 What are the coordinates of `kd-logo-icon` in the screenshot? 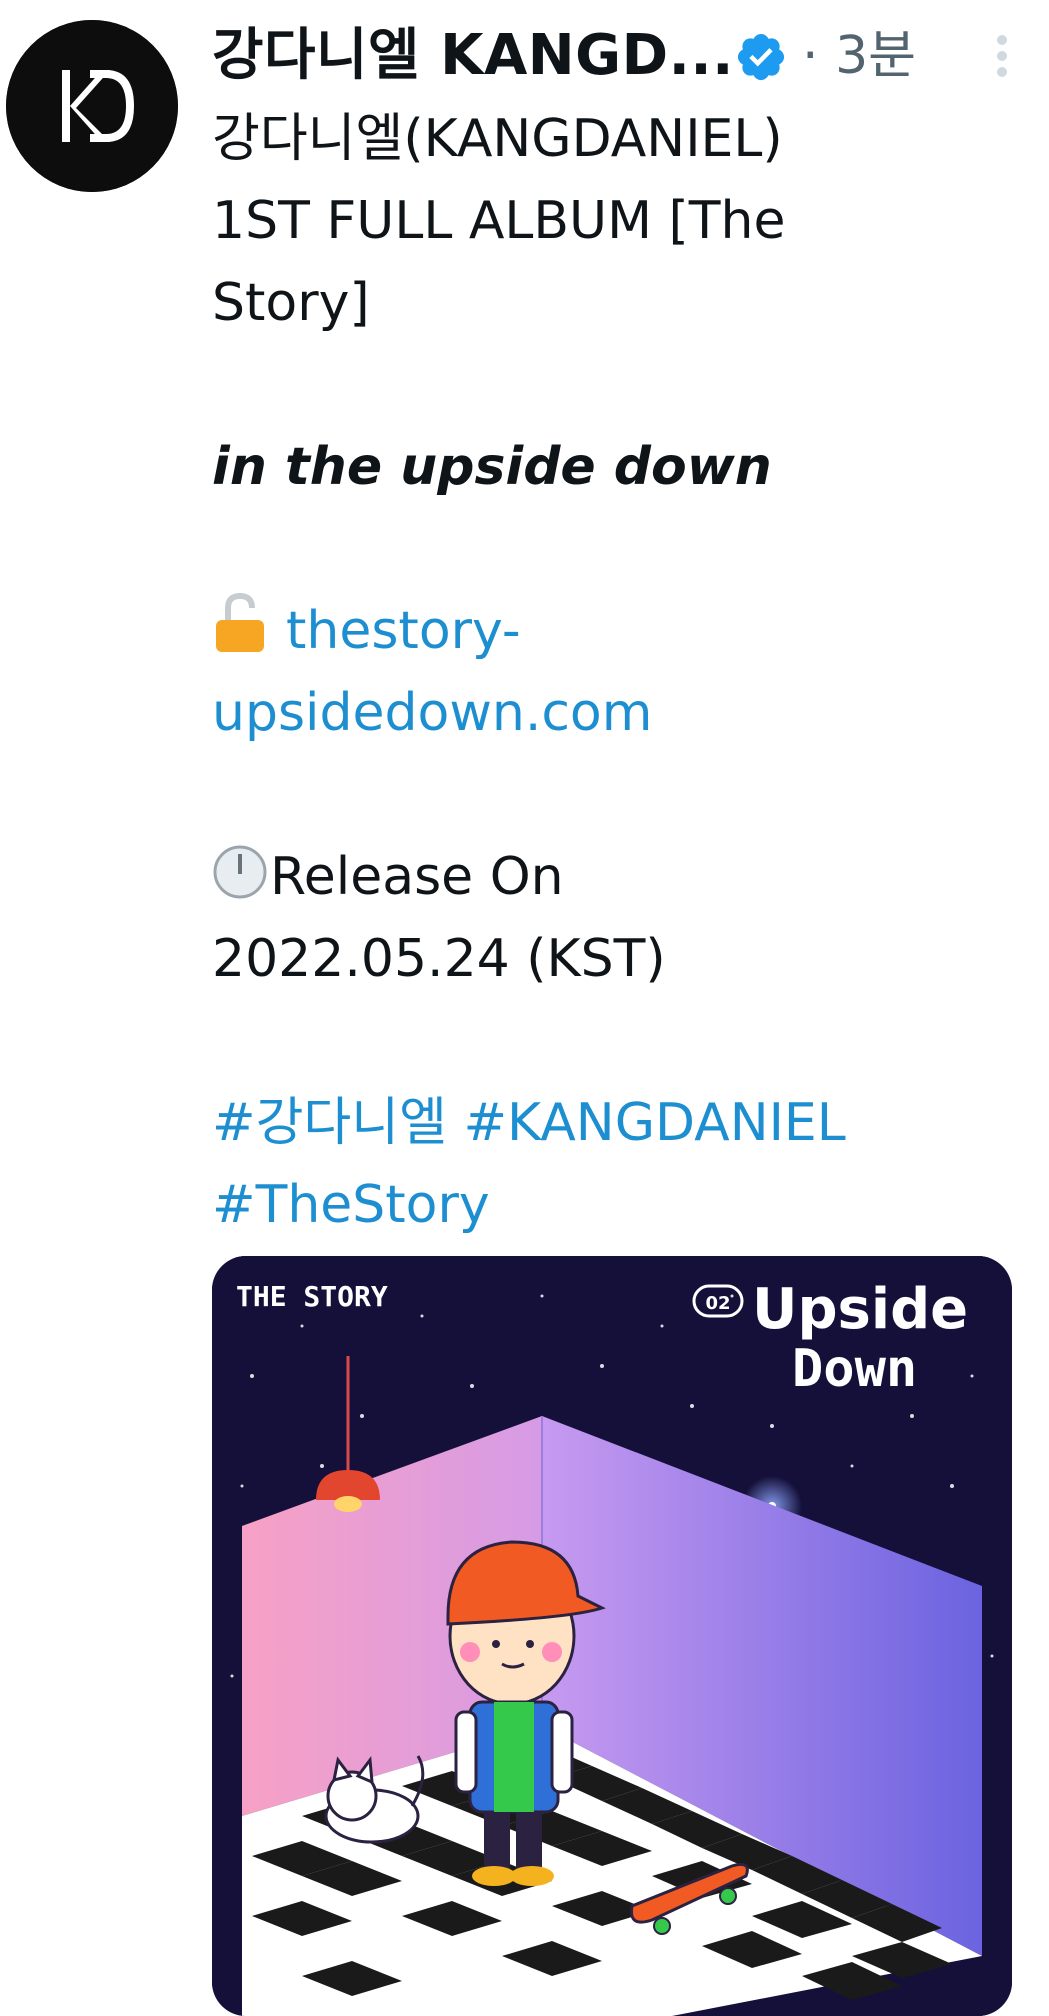 It's located at (92, 106).